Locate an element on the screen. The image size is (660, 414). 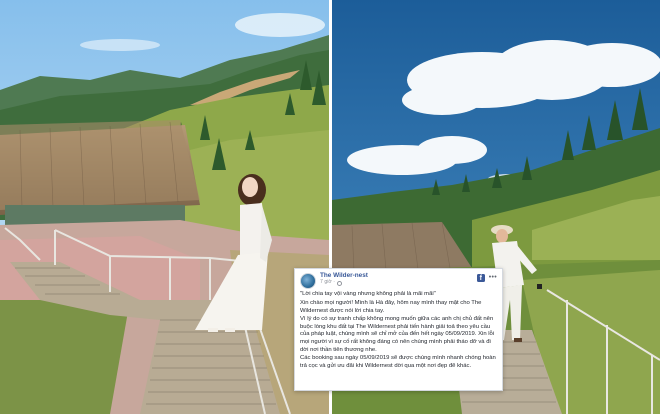
post-time: 7 giờ · is located at coordinates (327, 282).